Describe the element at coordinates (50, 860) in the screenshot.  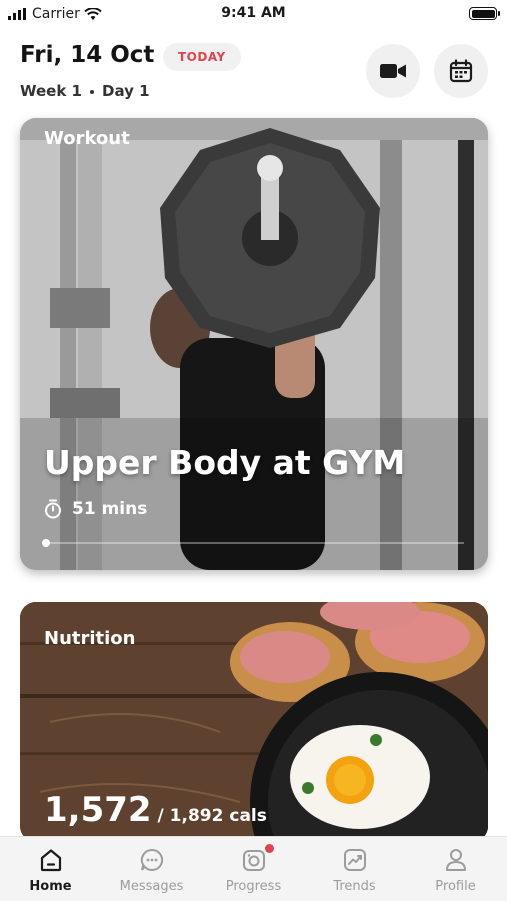
I see `home-icon` at that location.